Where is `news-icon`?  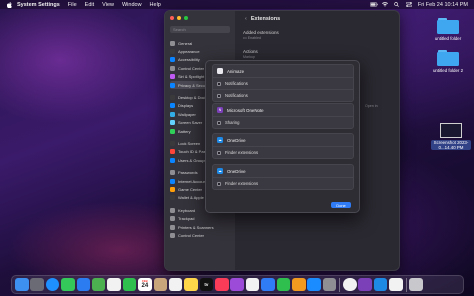
news-icon is located at coordinates (252, 284).